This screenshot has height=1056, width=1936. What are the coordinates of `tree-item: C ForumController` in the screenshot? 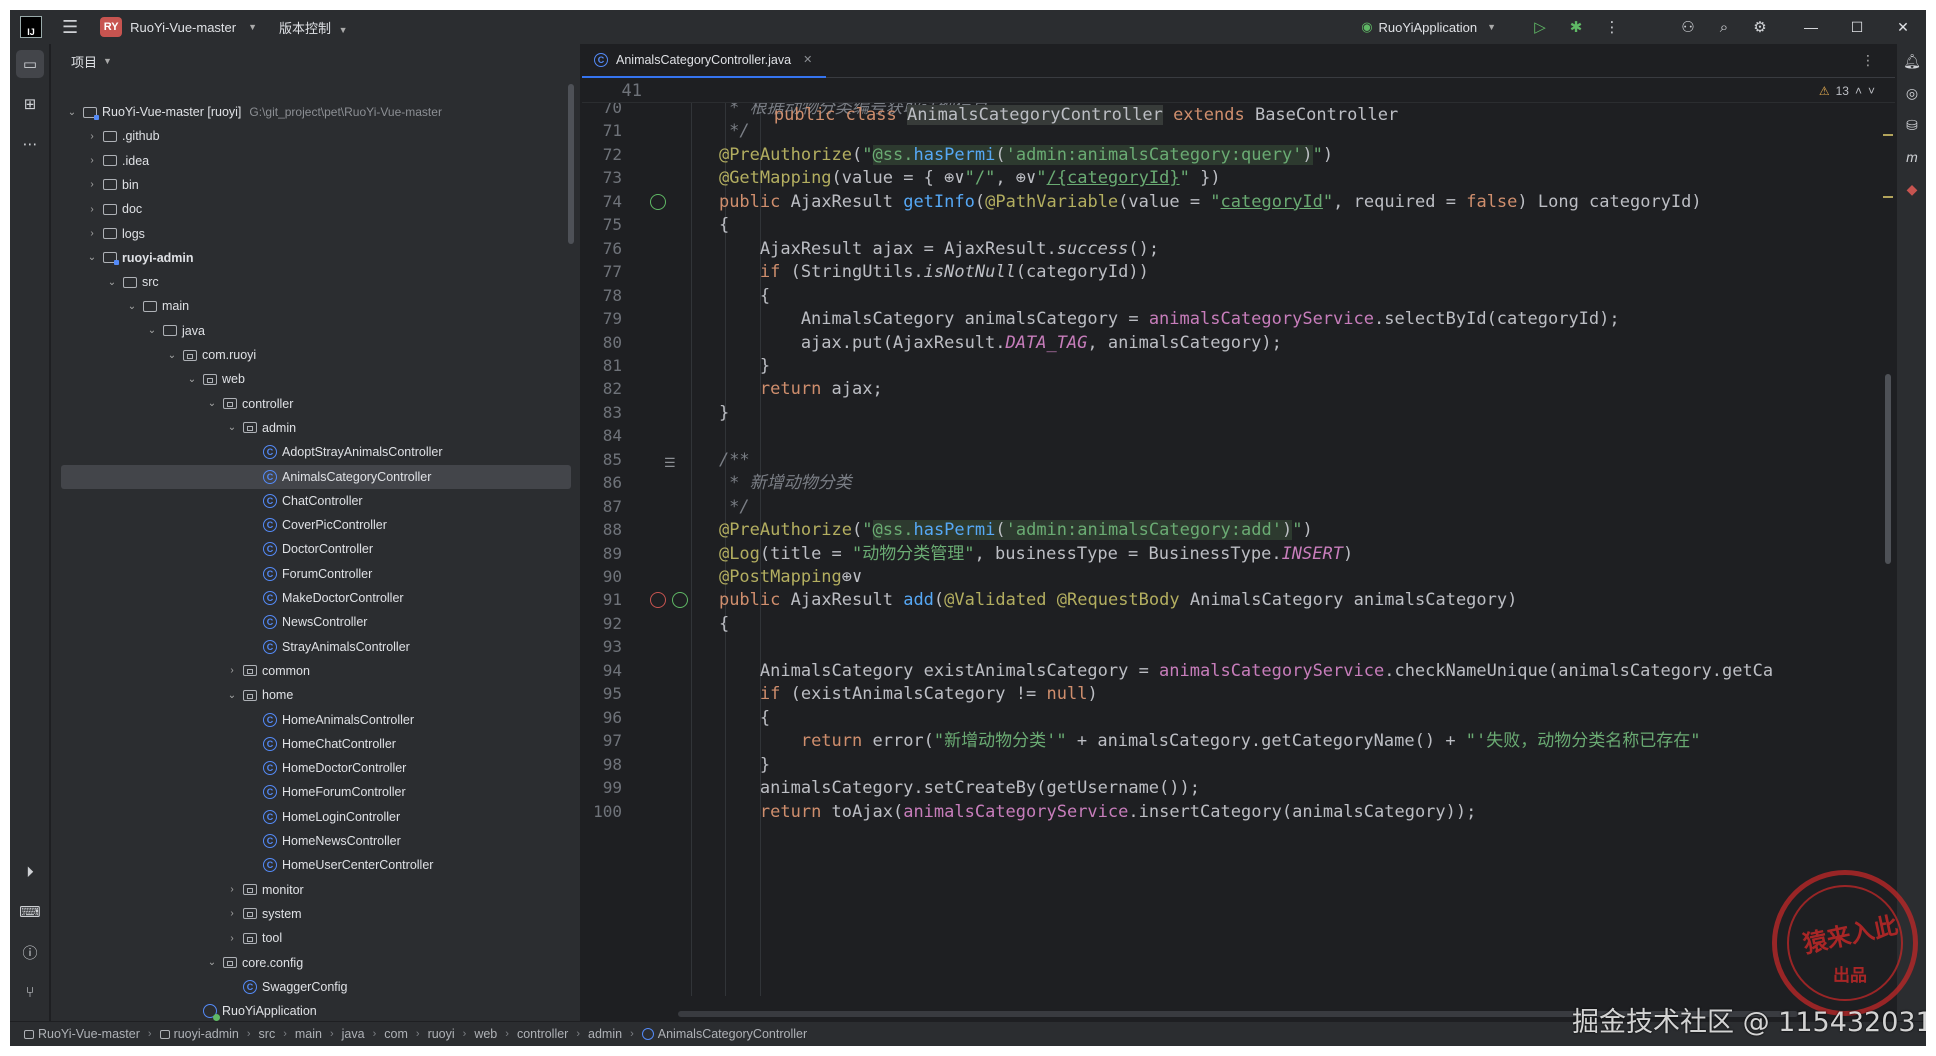 It's located at (315, 574).